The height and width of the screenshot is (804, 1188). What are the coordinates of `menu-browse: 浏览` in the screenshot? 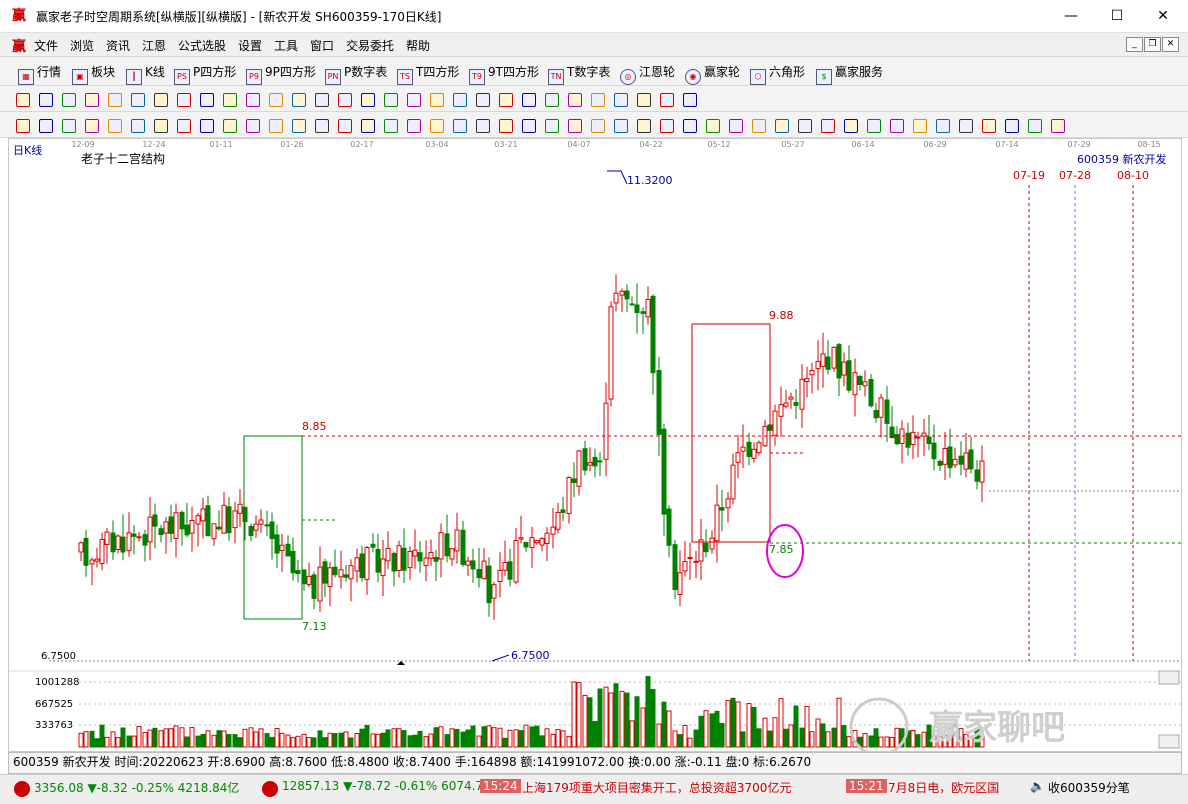 It's located at (82, 45).